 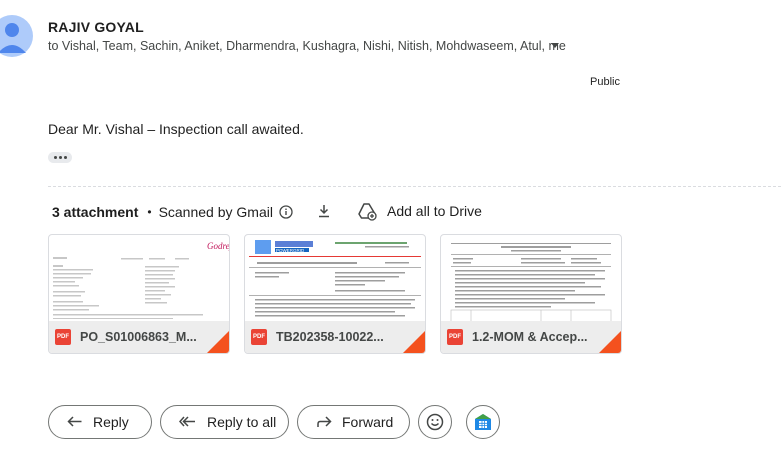 I want to click on emoji-reaction-button, so click(x=435, y=422).